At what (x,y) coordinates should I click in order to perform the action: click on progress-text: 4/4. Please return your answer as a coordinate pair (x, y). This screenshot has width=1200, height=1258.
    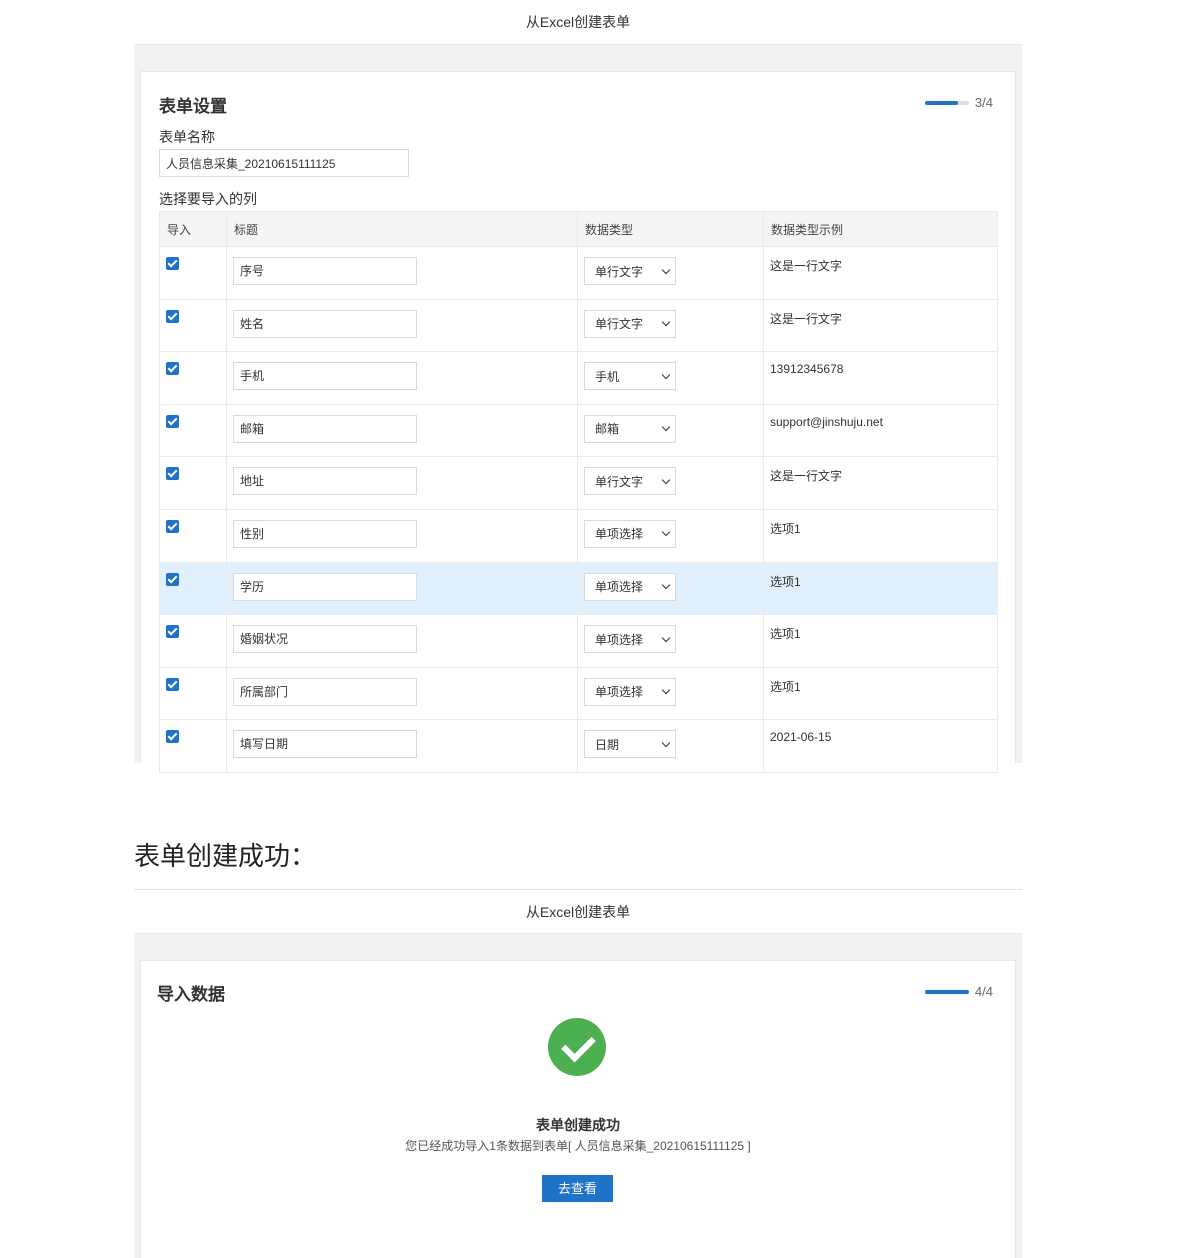
    Looking at the image, I should click on (983, 991).